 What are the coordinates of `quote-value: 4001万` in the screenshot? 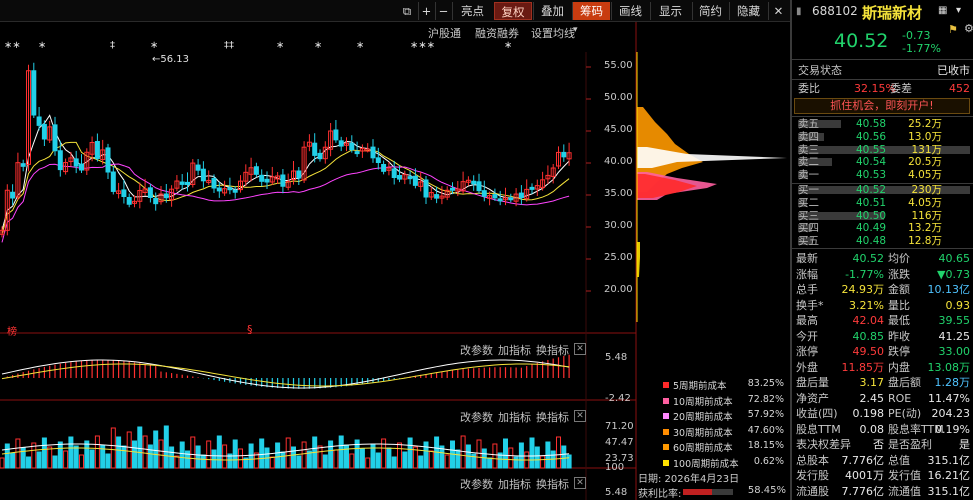 It's located at (864, 475).